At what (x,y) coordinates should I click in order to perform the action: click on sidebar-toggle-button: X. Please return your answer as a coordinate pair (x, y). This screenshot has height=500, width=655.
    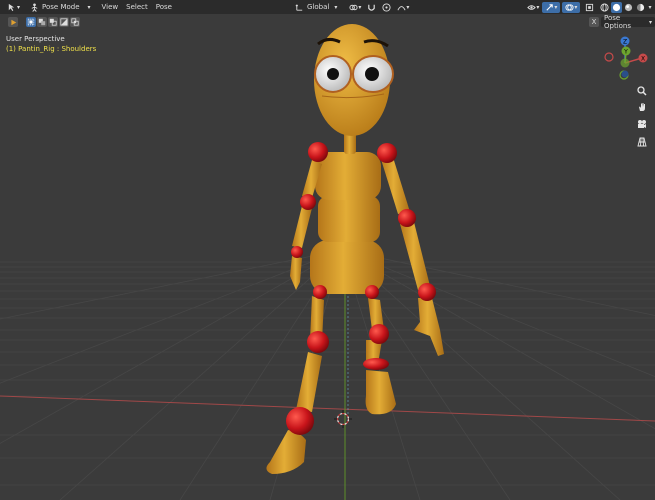
    Looking at the image, I should click on (594, 22).